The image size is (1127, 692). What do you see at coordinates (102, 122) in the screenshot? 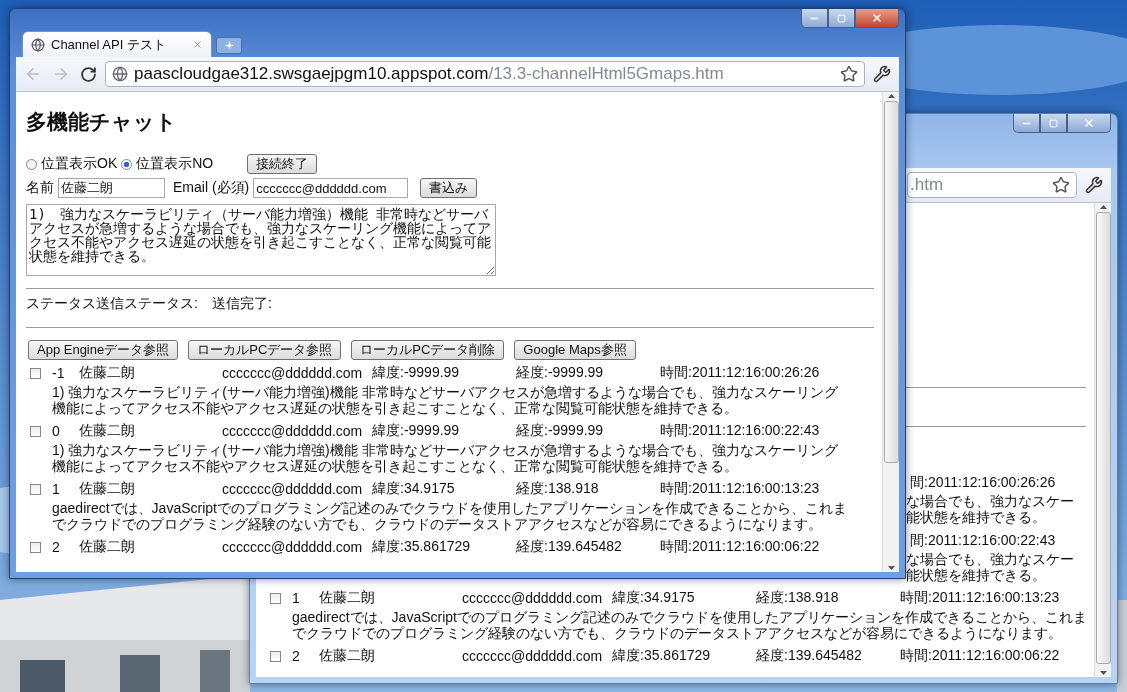
I see `page-title: 多機能チャット` at bounding box center [102, 122].